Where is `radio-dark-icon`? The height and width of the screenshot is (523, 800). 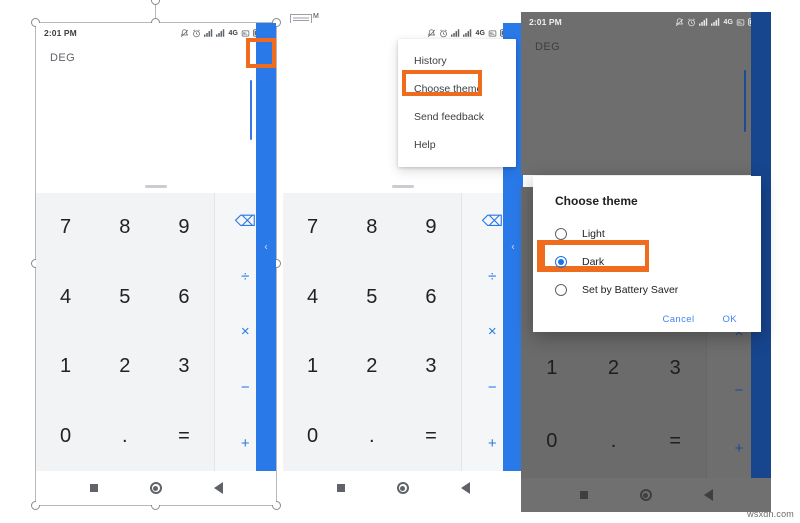
radio-dark-icon is located at coordinates (561, 262).